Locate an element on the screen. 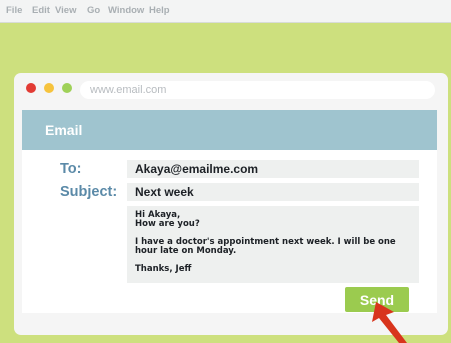 The width and height of the screenshot is (451, 343). to-label: To: is located at coordinates (71, 169).